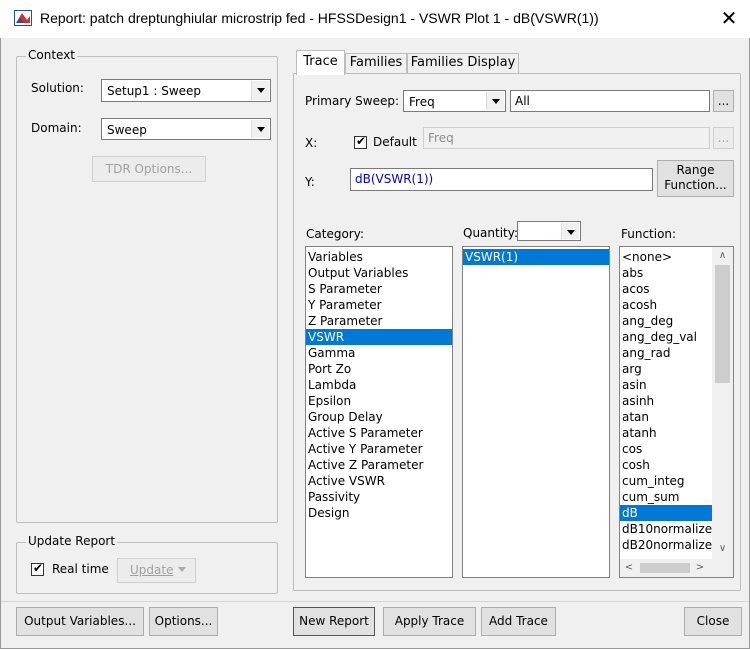 This screenshot has height=649, width=750. Describe the element at coordinates (37, 568) in the screenshot. I see `realtime-checkbox` at that location.